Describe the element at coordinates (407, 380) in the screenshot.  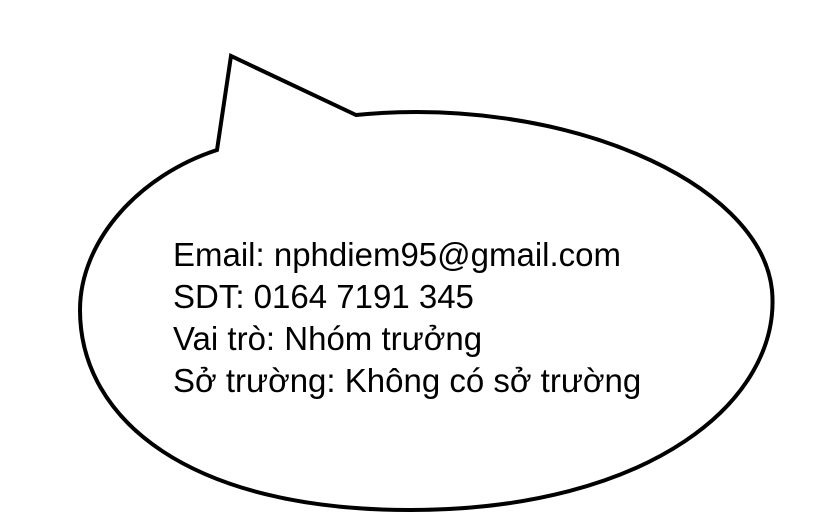
I see `strength-line: Sở trường: Không có sở trường` at that location.